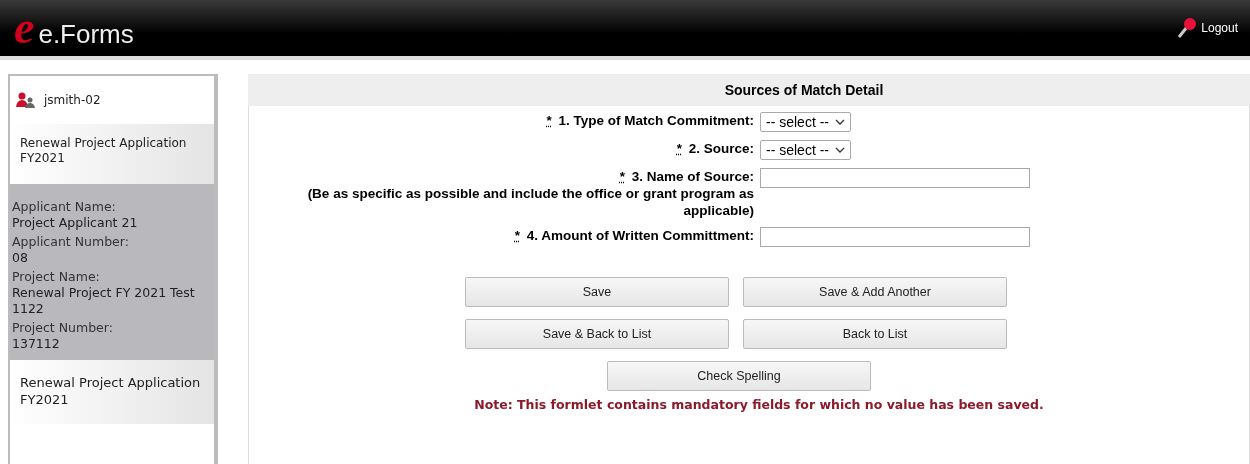  I want to click on username: jsmith-02, so click(72, 100).